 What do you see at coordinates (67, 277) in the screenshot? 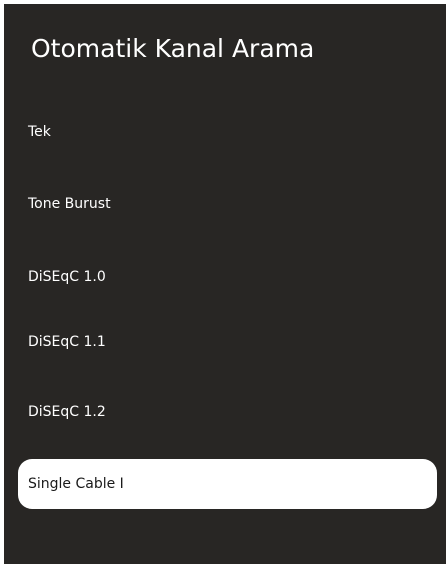
I see `menu-item-label: DiSEqC 1.0` at bounding box center [67, 277].